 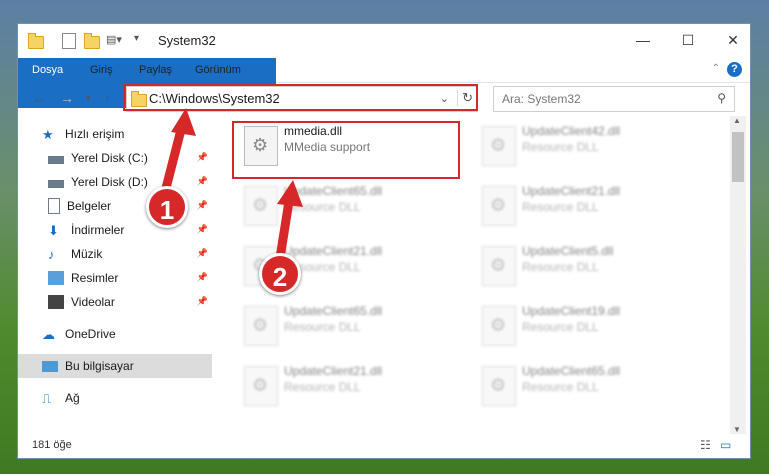 I want to click on sidebar-item-label: Ağ, so click(x=72, y=398).